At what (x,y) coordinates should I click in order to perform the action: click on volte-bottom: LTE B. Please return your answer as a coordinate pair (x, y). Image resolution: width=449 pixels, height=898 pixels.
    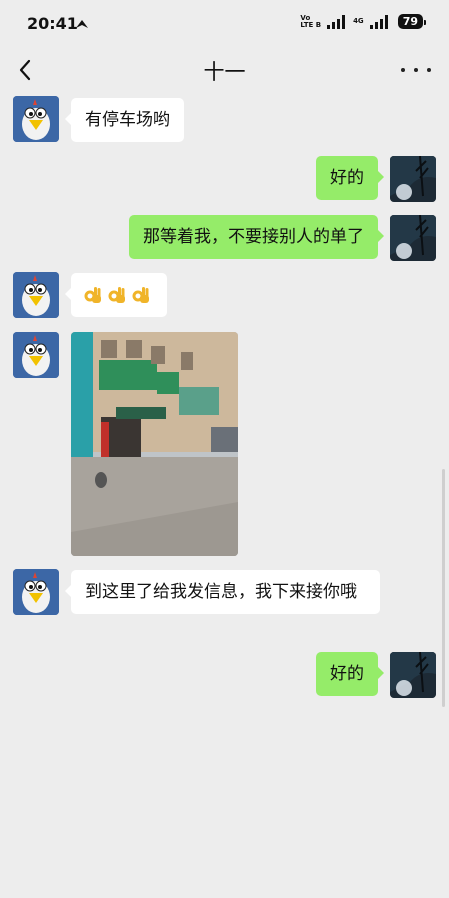
    Looking at the image, I should click on (311, 24).